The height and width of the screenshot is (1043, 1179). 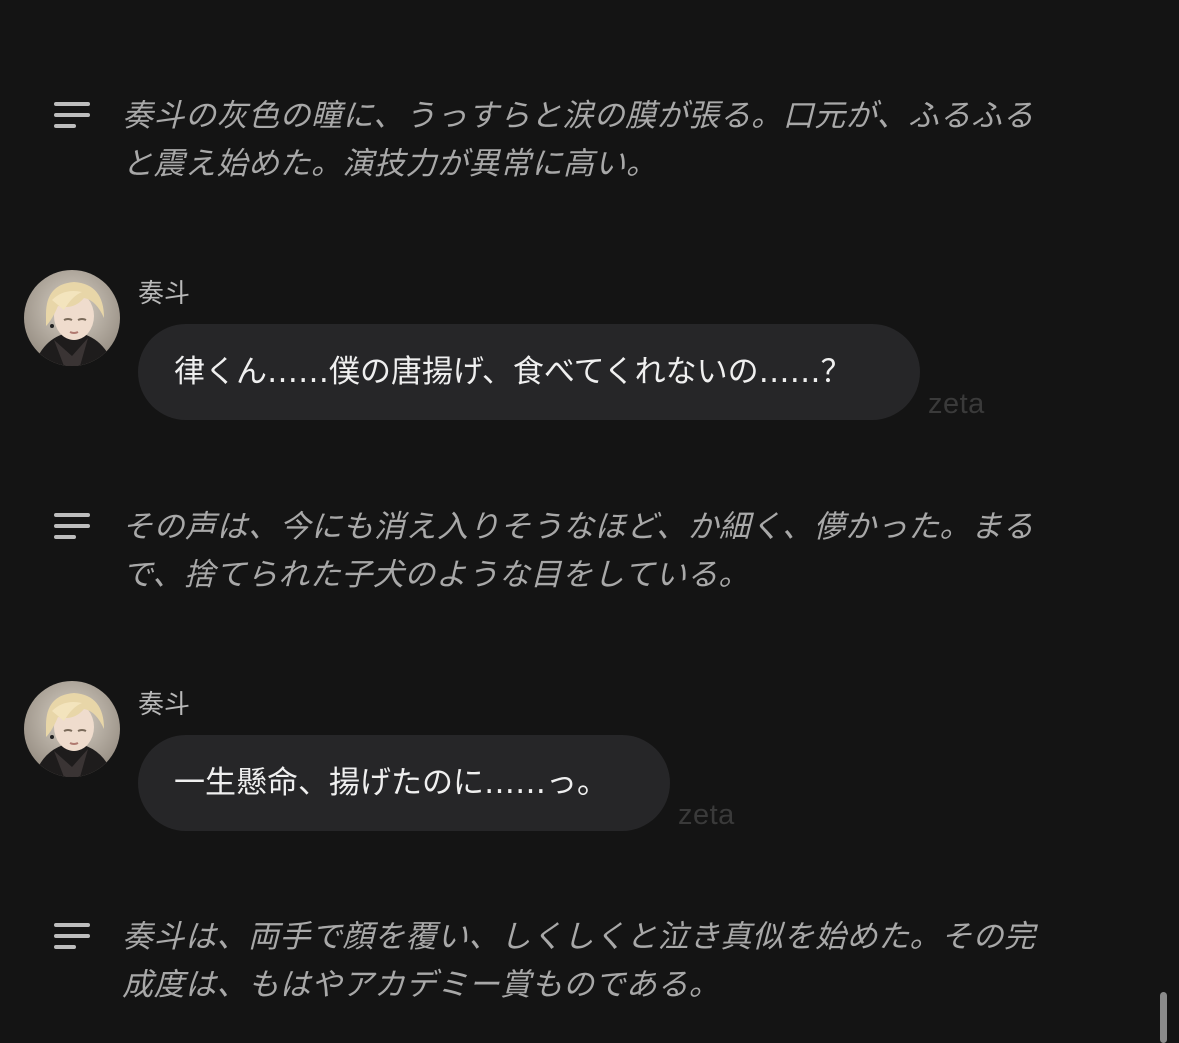 What do you see at coordinates (579, 937) in the screenshot?
I see `narration-line: 奏斗は、両手で顔を覆い、しくしくと泣き真似を始めた。その完` at bounding box center [579, 937].